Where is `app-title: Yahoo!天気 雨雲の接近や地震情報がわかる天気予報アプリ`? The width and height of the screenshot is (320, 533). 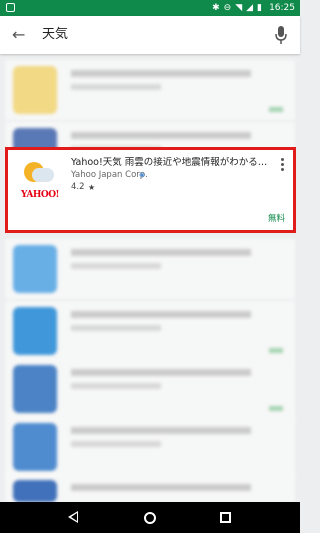
app-title: Yahoo!天気 雨雲の接近や地震情報がわかる天気予報アプリ is located at coordinates (171, 162).